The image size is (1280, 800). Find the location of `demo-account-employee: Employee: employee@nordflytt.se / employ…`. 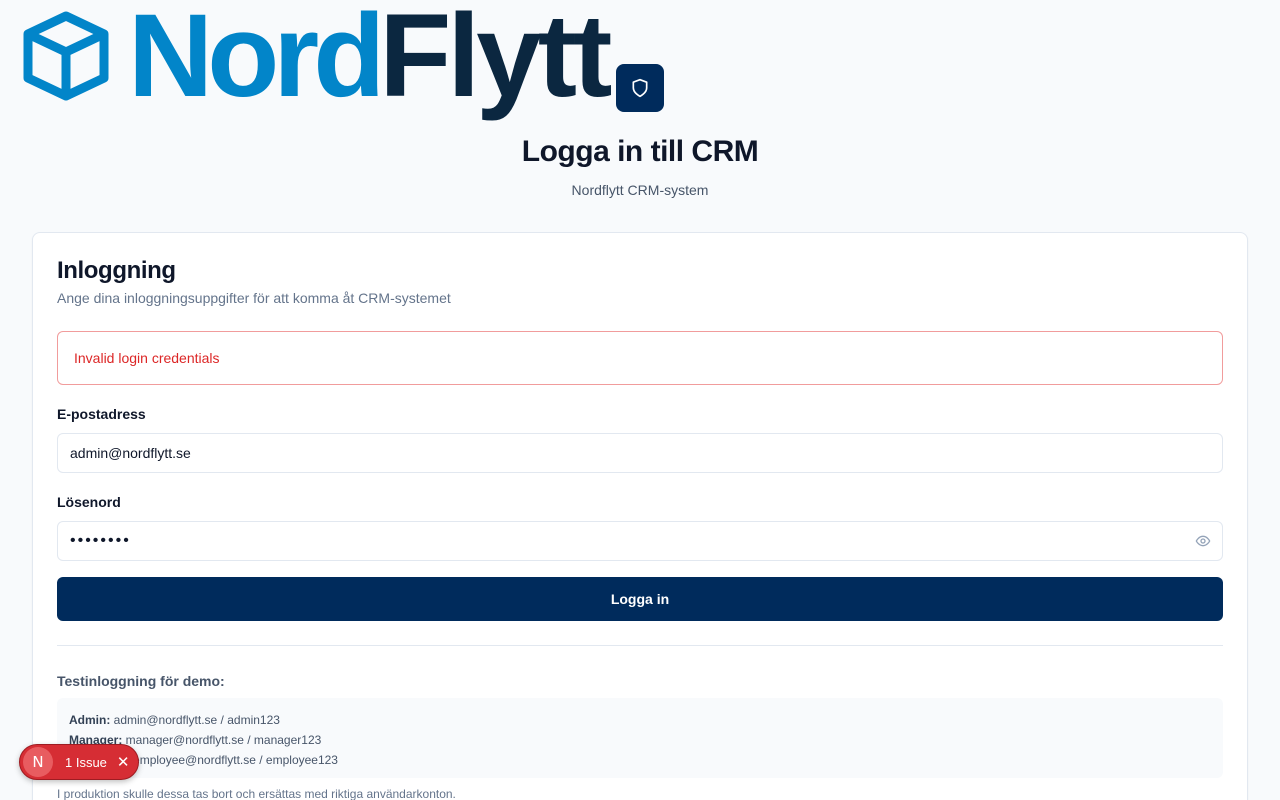

demo-account-employee: Employee: employee@nordflytt.se / employ… is located at coordinates (640, 760).